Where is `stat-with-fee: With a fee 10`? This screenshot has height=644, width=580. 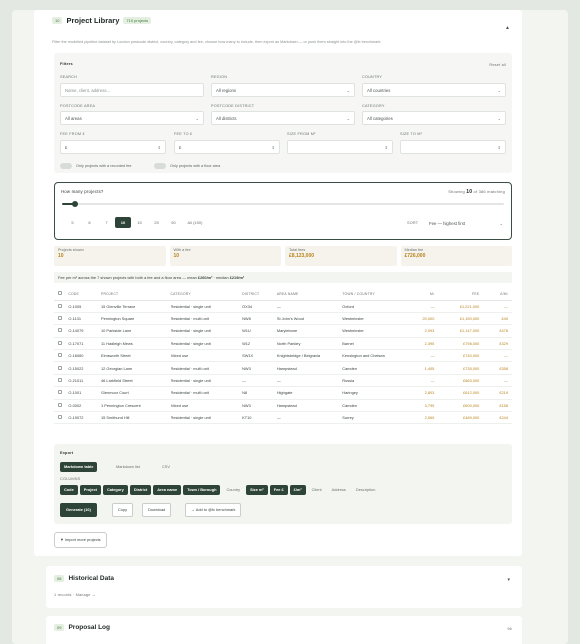
stat-with-fee: With a fee 10 is located at coordinates (225, 256).